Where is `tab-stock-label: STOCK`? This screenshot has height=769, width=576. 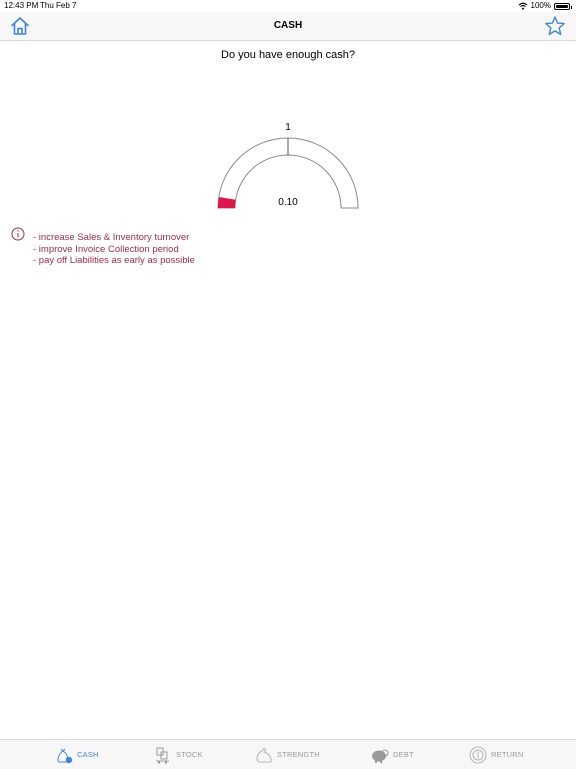 tab-stock-label: STOCK is located at coordinates (189, 754).